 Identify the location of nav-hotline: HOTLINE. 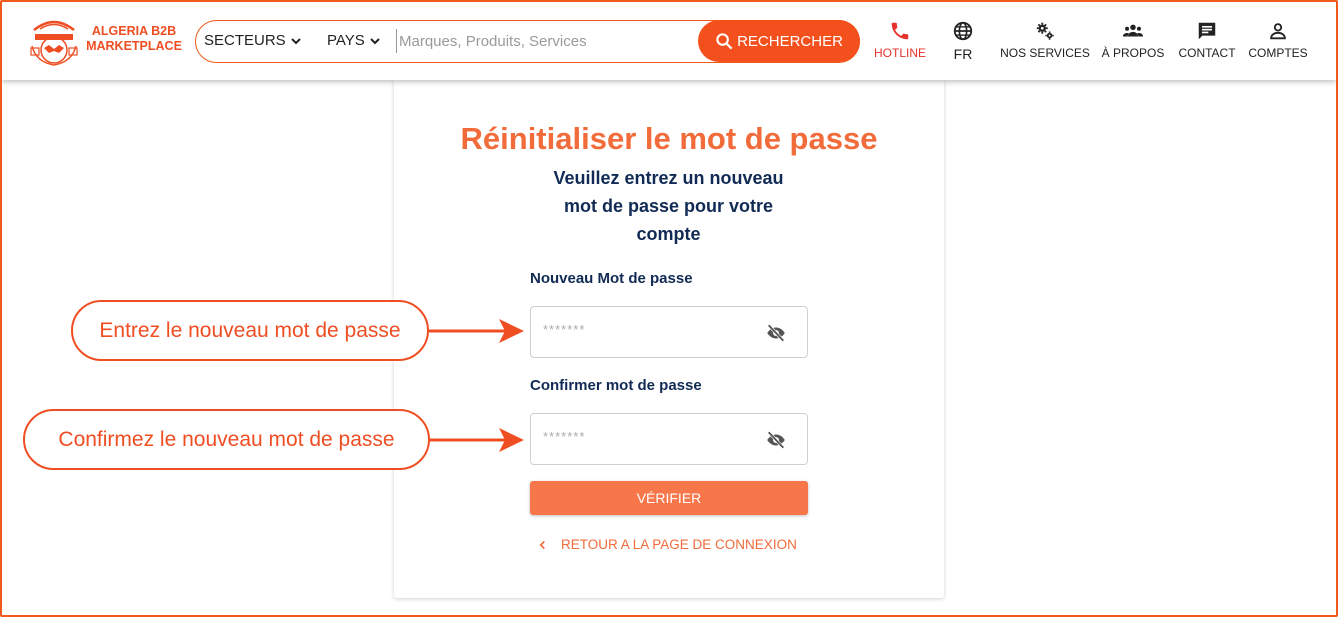
(900, 40).